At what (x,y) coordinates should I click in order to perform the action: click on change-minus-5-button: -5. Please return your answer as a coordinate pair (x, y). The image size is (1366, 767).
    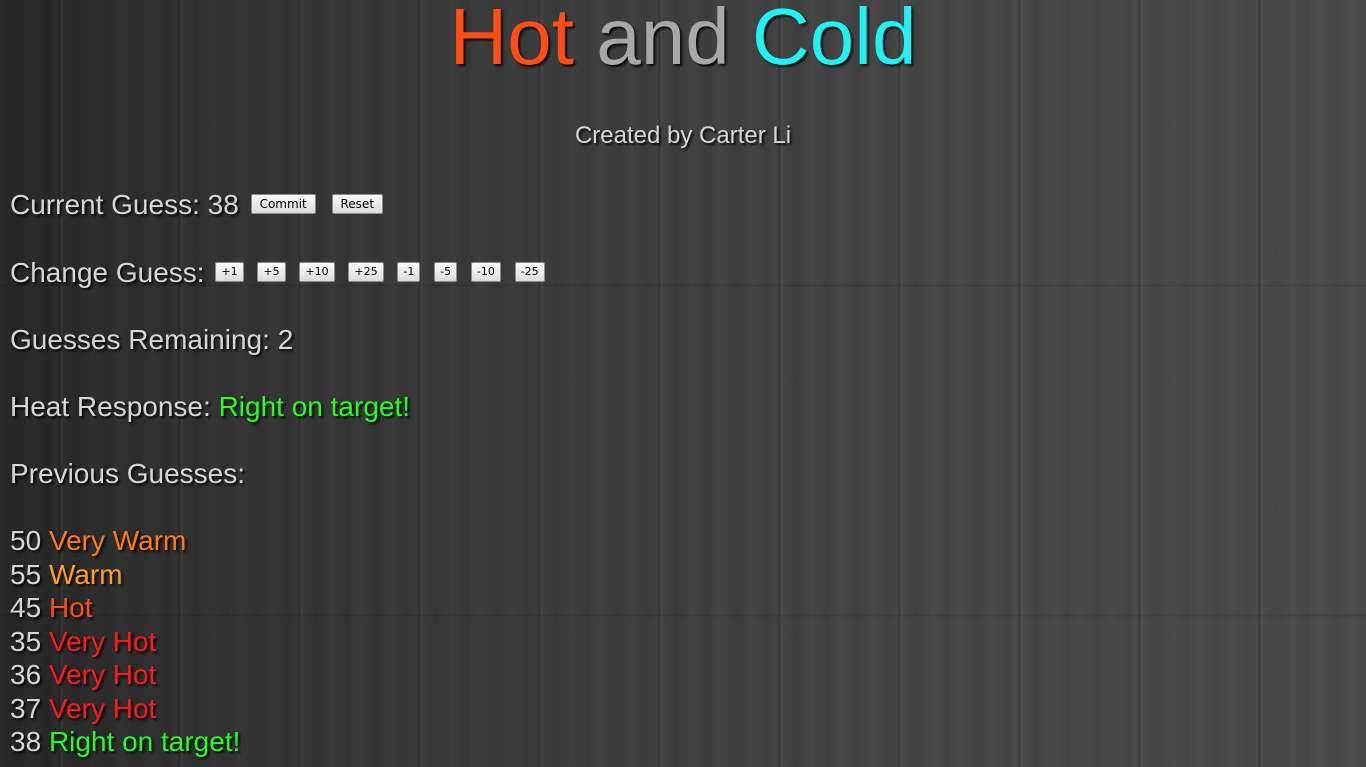
    Looking at the image, I should click on (446, 271).